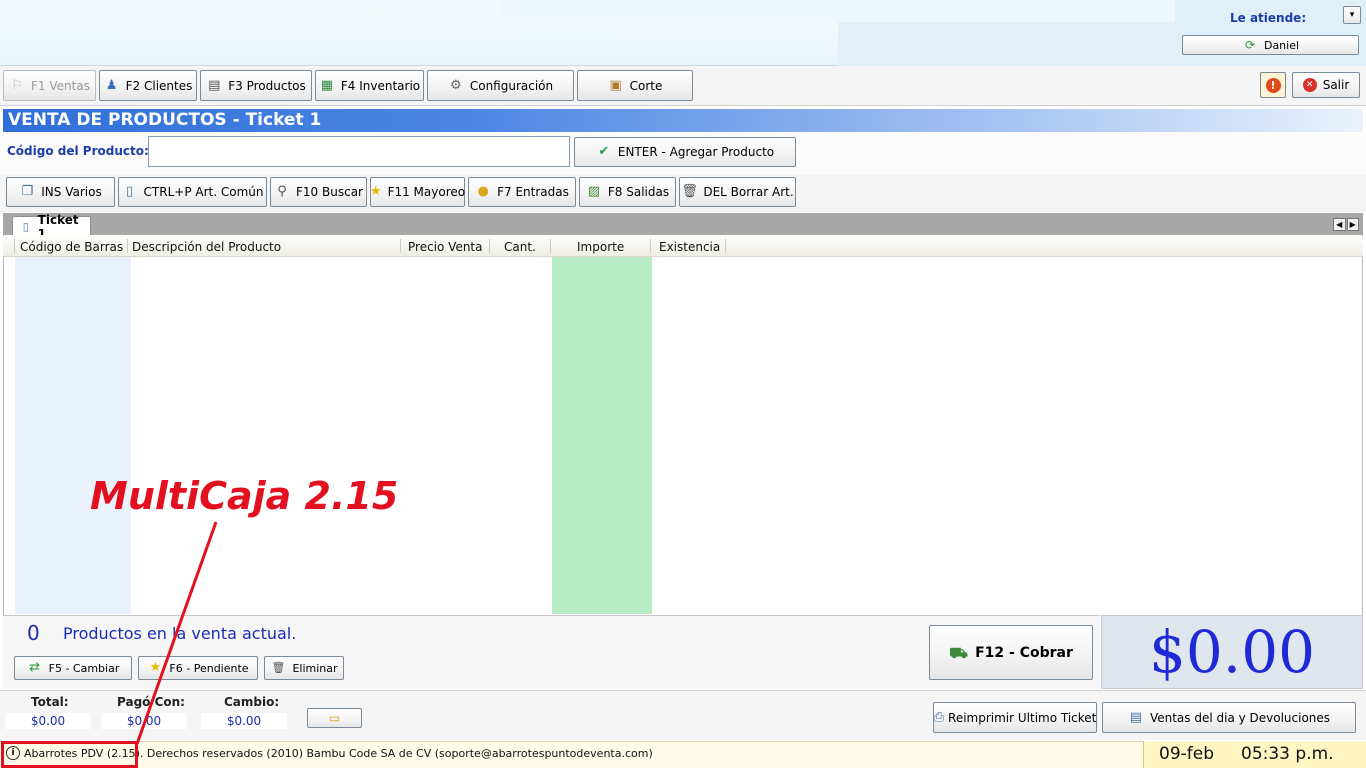 The width and height of the screenshot is (1366, 768). What do you see at coordinates (1336, 85) in the screenshot?
I see `salir-label: Salir` at bounding box center [1336, 85].